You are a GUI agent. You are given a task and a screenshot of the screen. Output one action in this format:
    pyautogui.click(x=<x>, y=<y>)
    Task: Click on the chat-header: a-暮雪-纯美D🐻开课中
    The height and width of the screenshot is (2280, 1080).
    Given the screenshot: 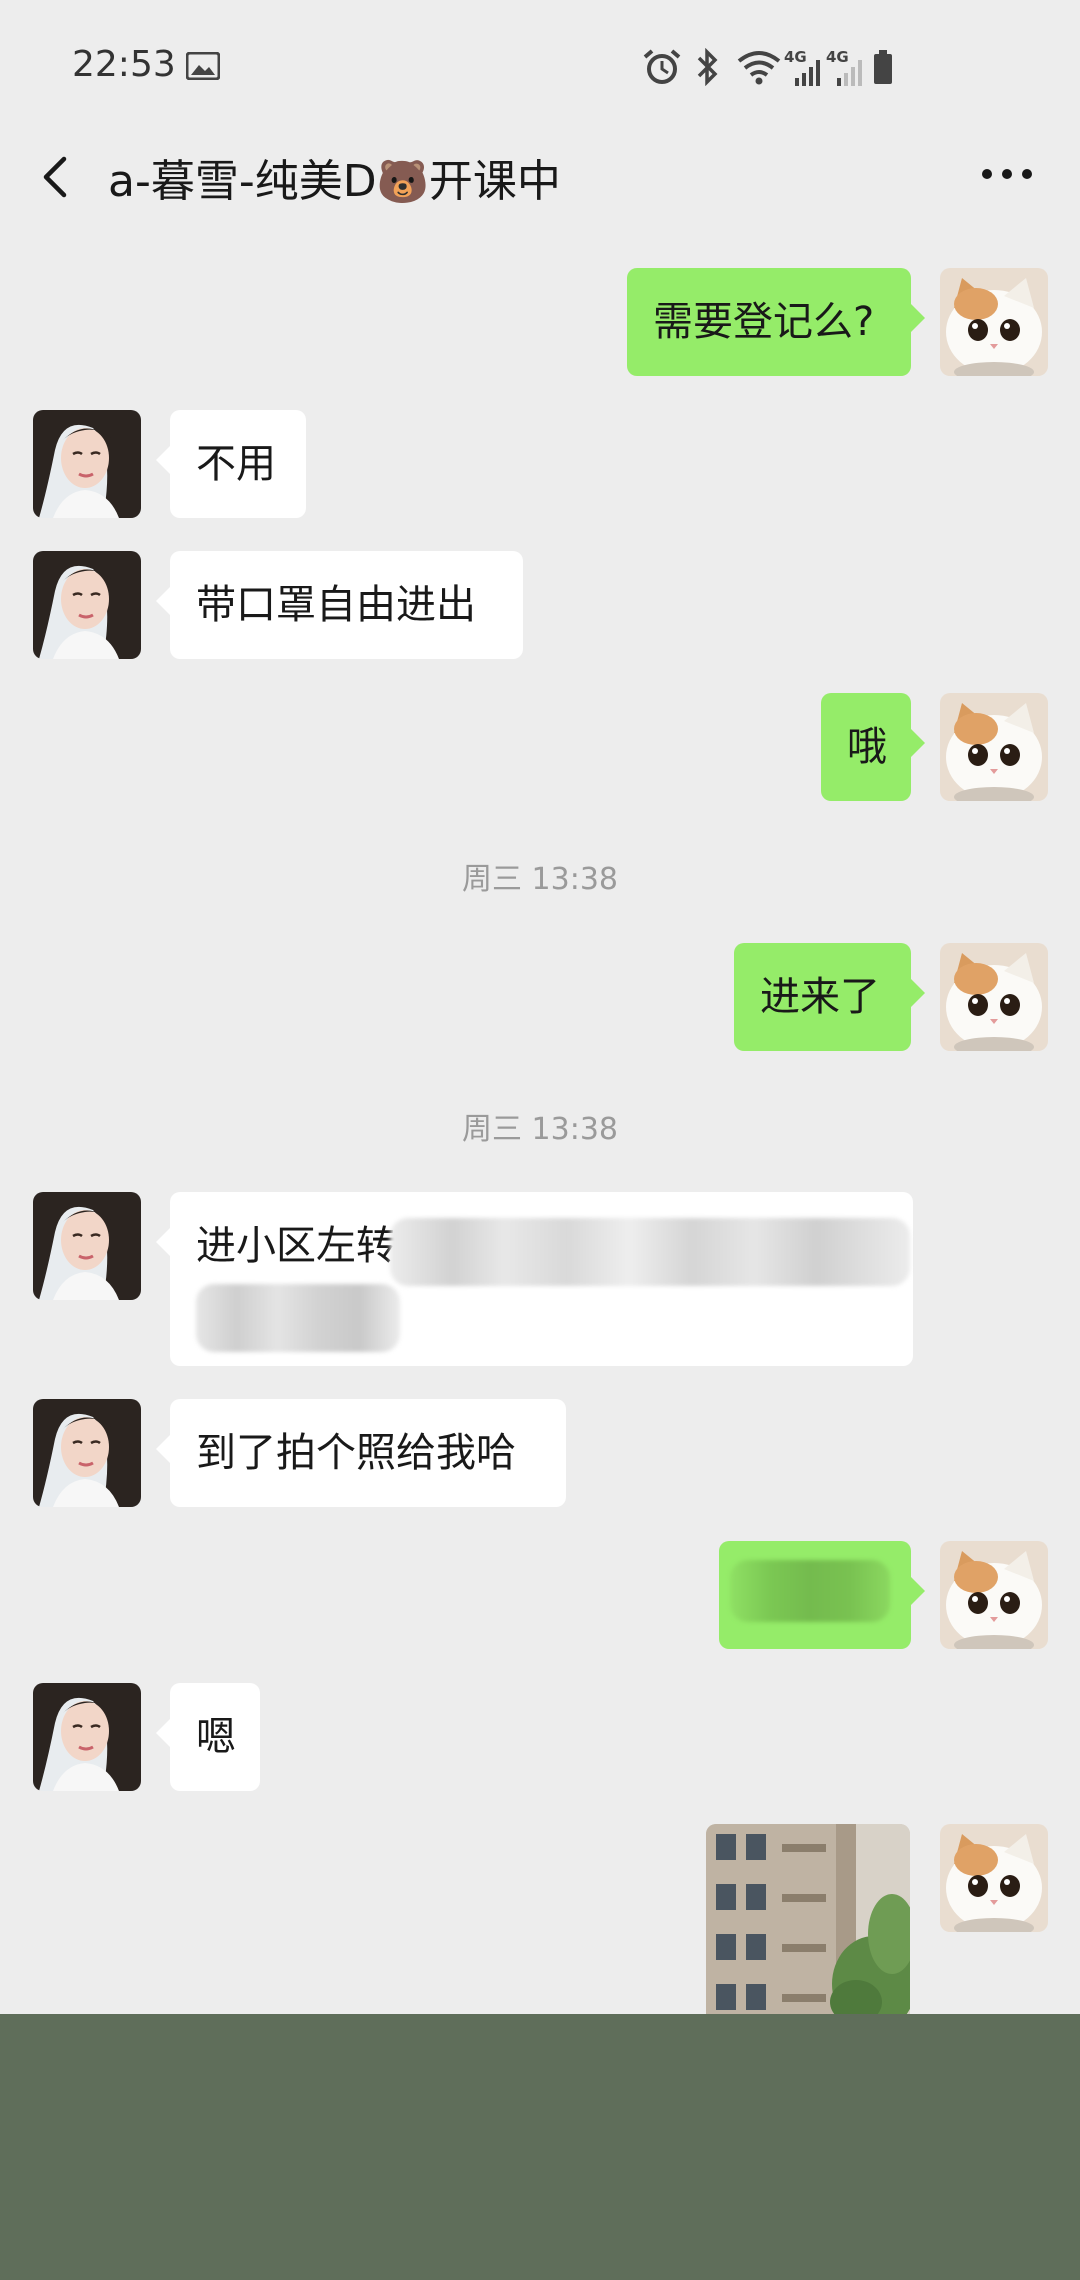 What is the action you would take?
    pyautogui.click(x=540, y=180)
    